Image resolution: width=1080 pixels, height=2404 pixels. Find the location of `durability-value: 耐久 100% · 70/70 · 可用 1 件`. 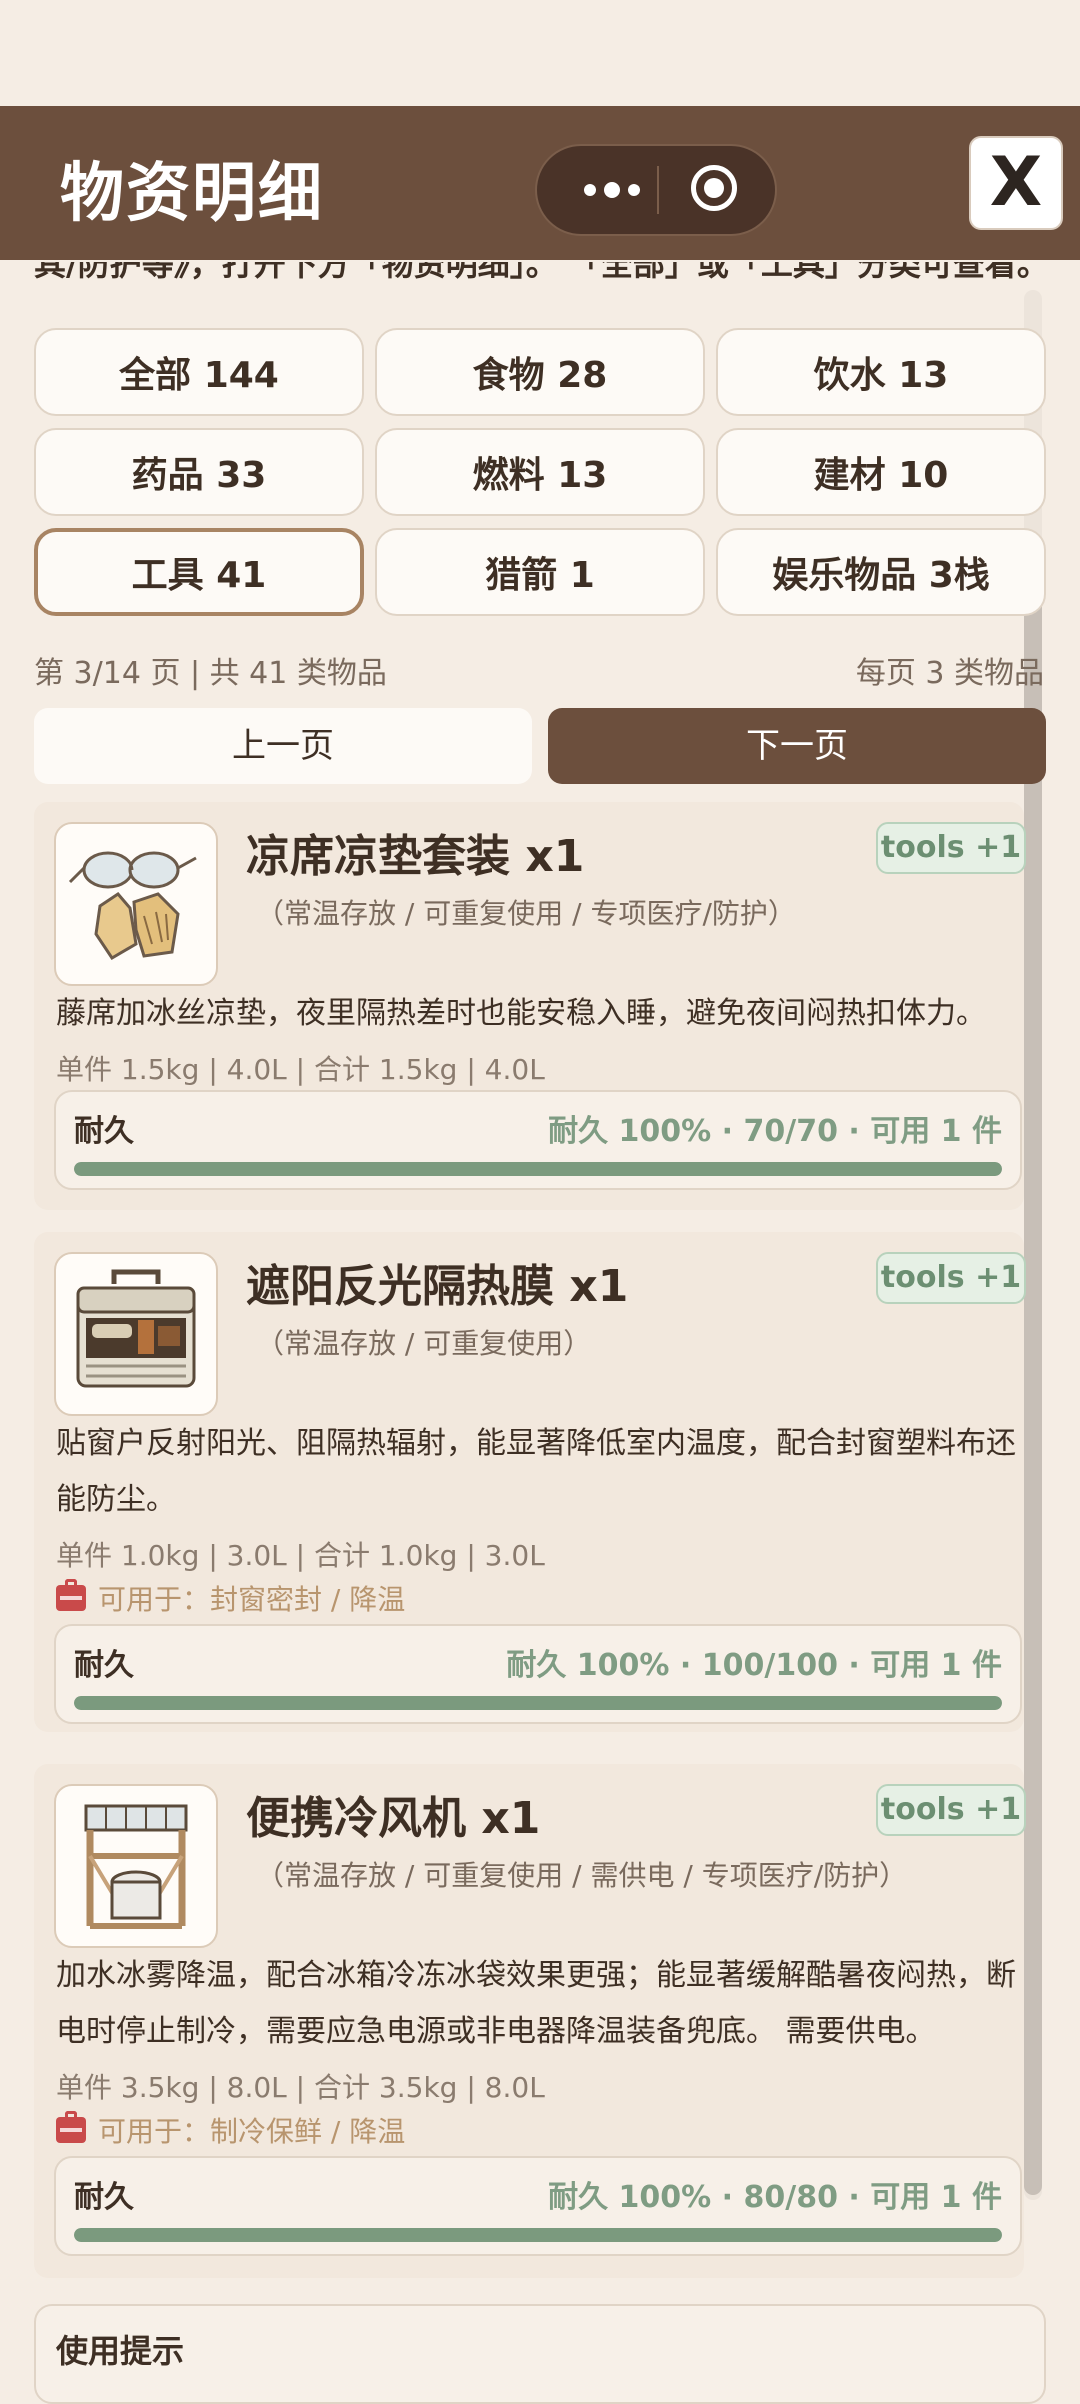

durability-value: 耐久 100% · 70/70 · 可用 1 件 is located at coordinates (775, 1131).